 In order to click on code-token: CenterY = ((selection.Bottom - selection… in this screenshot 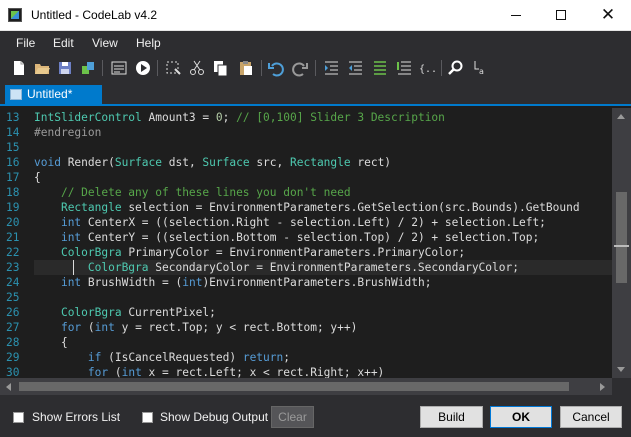, I will do `click(310, 237)`.